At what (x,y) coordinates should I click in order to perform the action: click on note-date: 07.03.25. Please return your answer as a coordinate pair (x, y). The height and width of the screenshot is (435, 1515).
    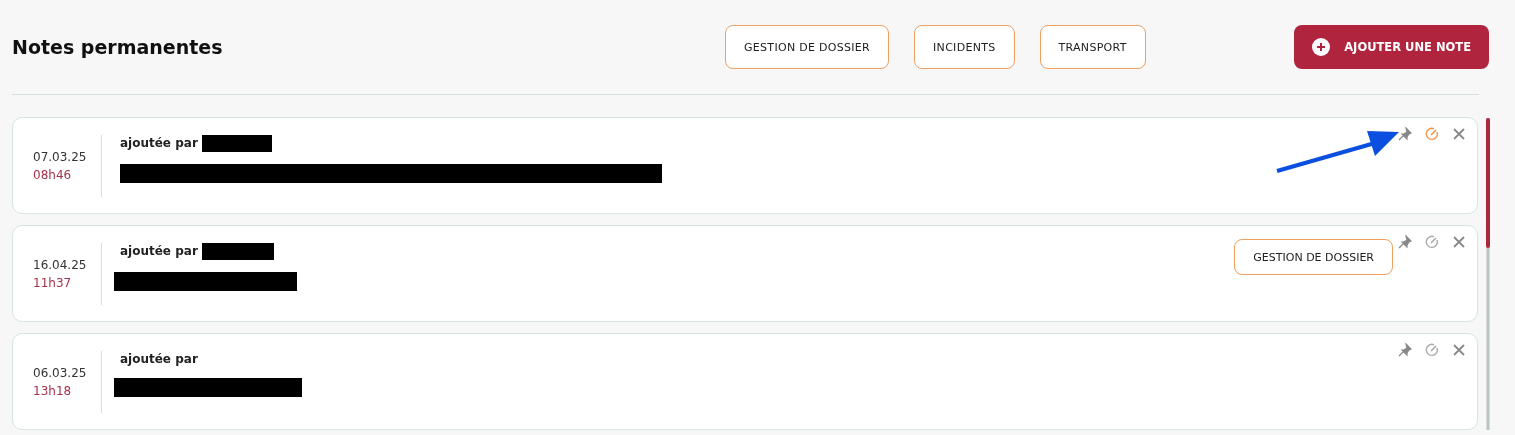
    Looking at the image, I should click on (60, 156).